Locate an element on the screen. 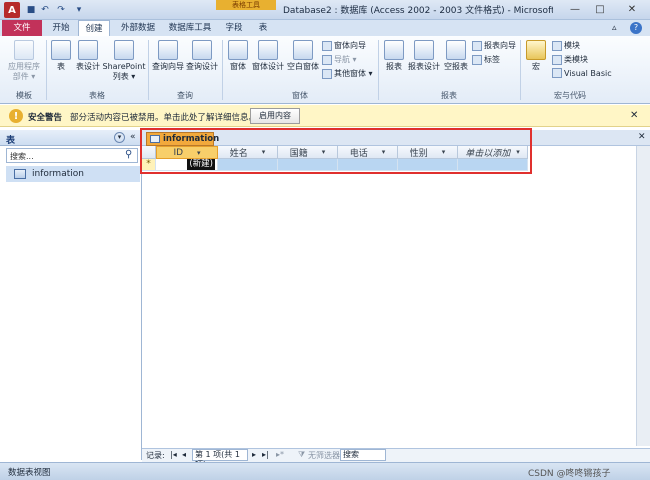 The height and width of the screenshot is (480, 650). form-design-icon is located at coordinates (268, 50).